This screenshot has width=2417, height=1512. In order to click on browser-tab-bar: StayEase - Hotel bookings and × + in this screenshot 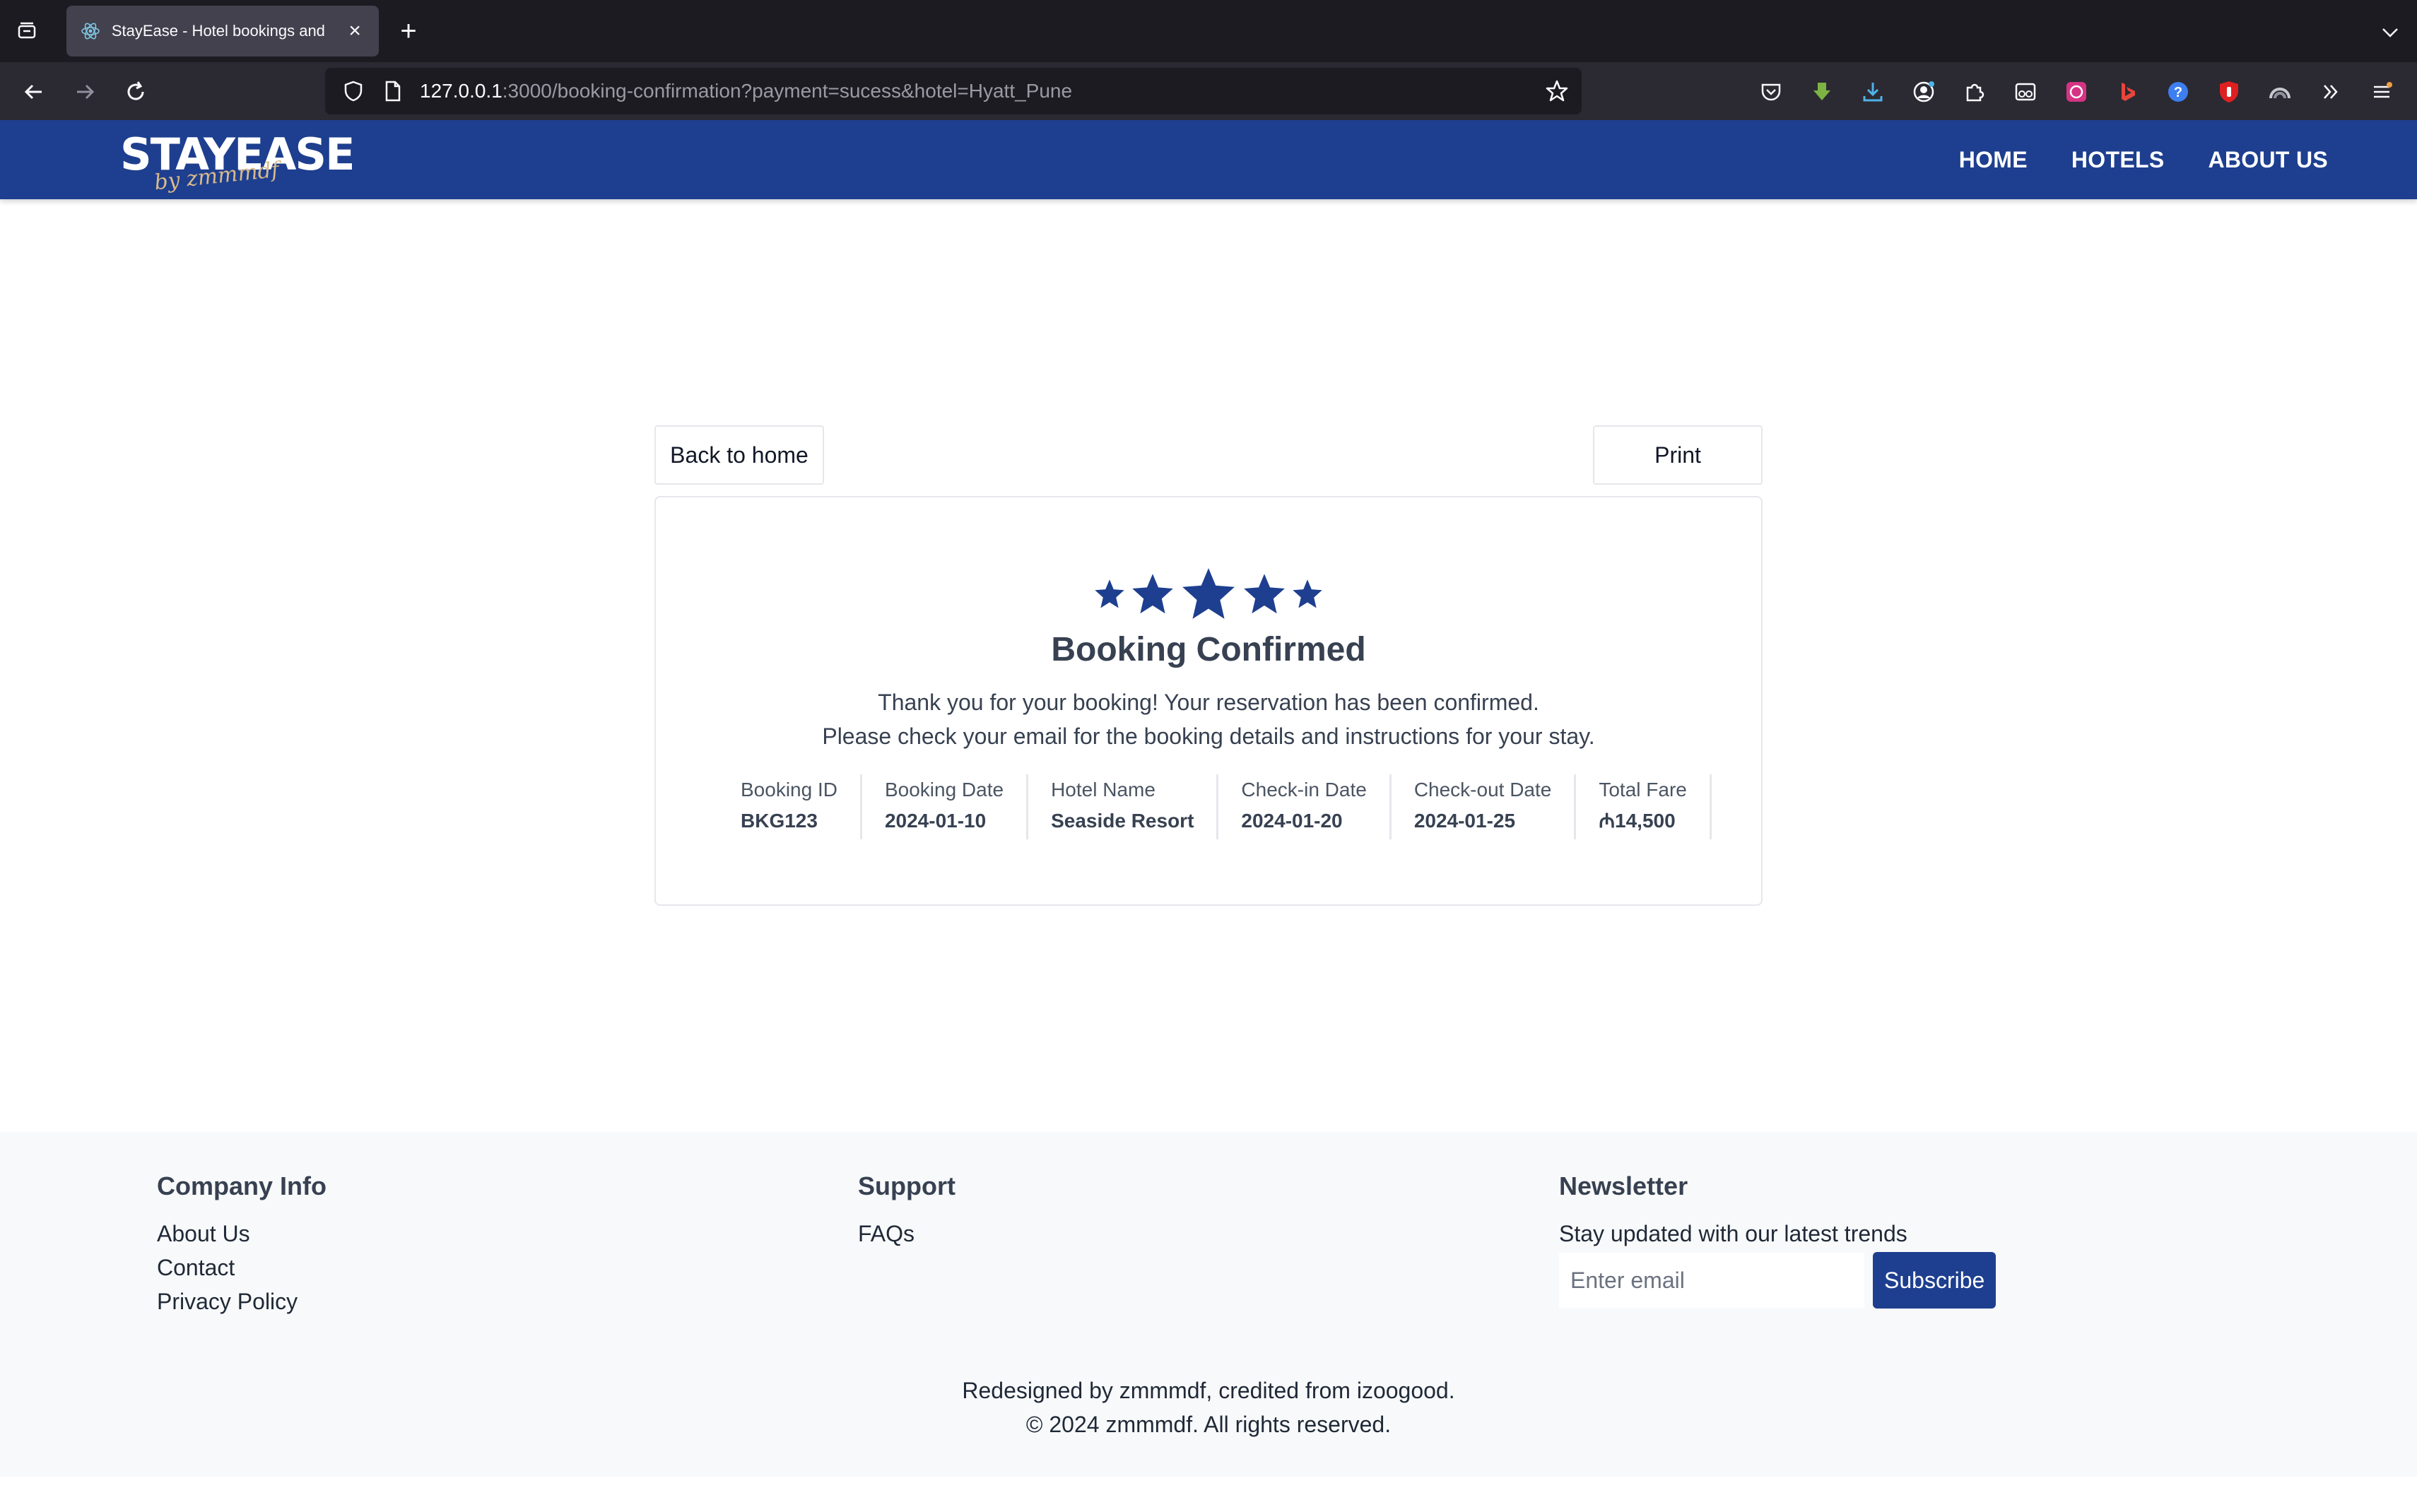, I will do `click(1208, 31)`.